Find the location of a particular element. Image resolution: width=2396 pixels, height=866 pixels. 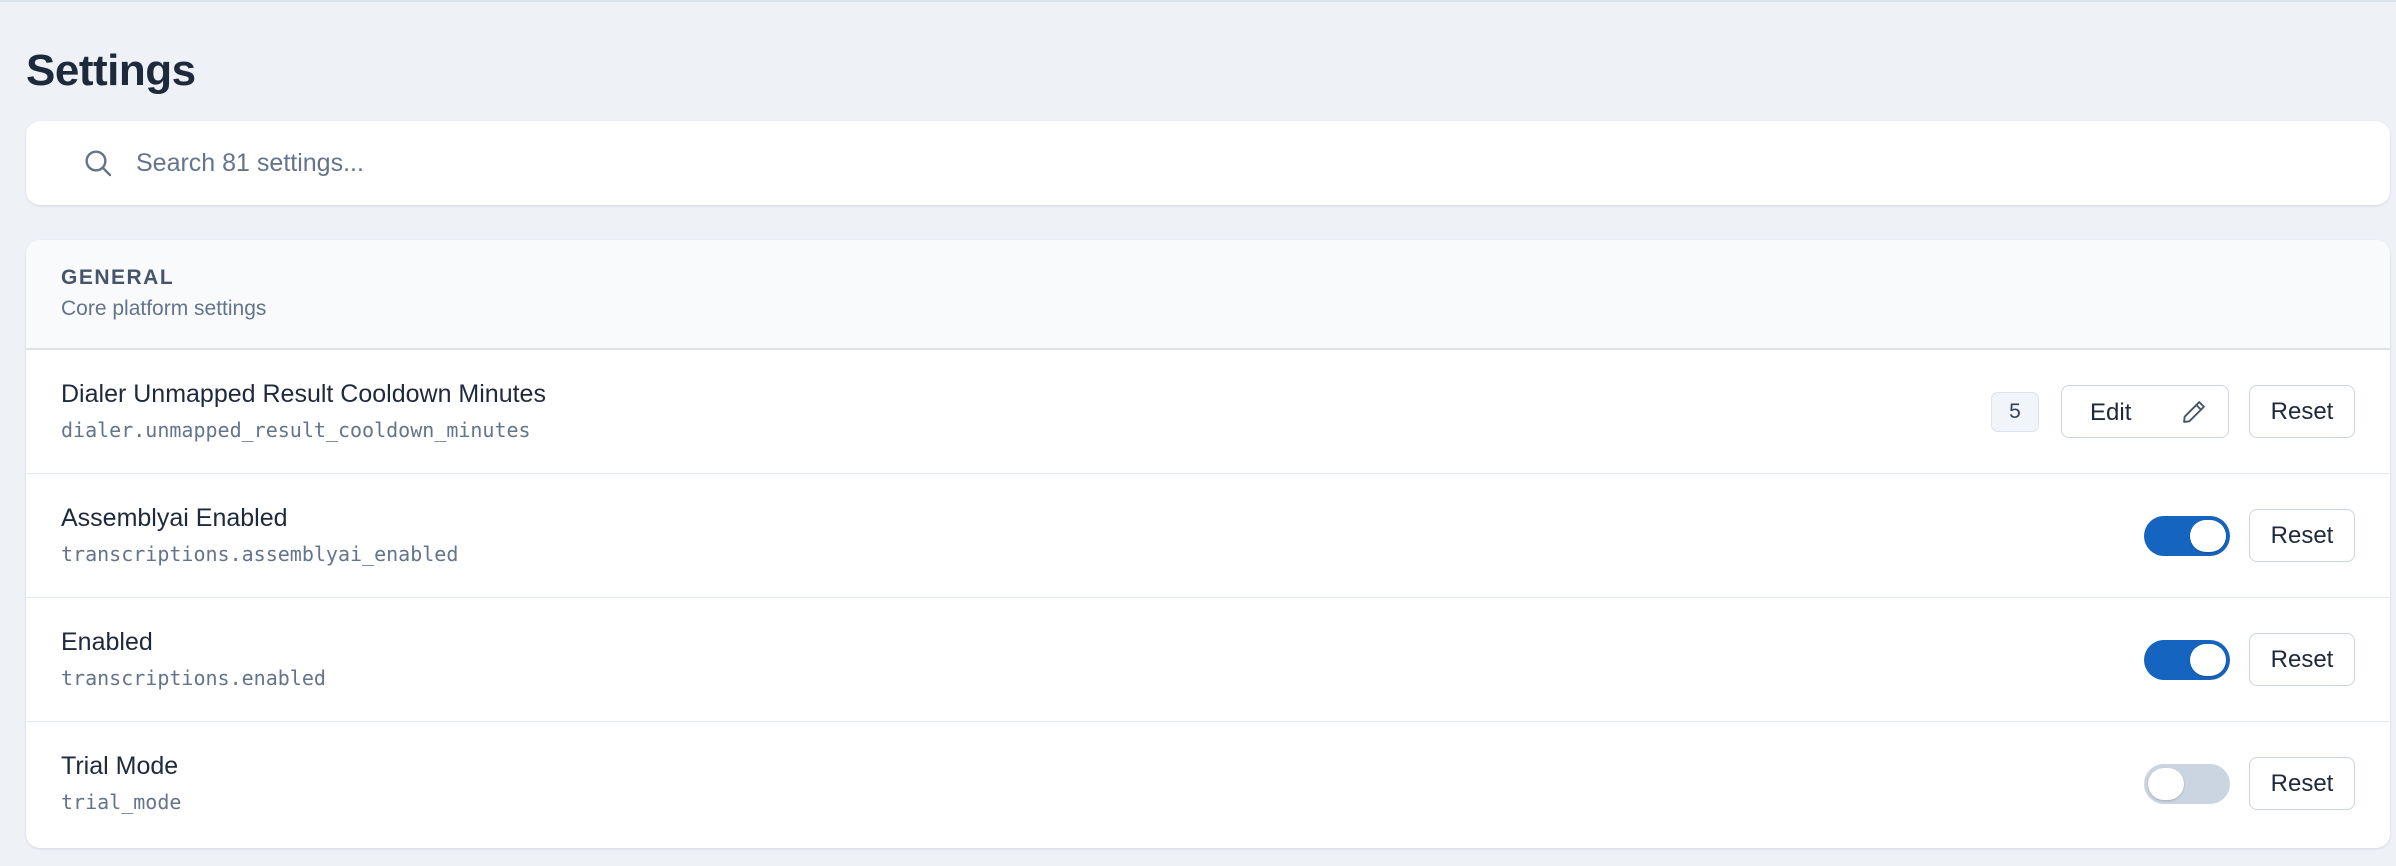

pencil-icon is located at coordinates (2194, 412).